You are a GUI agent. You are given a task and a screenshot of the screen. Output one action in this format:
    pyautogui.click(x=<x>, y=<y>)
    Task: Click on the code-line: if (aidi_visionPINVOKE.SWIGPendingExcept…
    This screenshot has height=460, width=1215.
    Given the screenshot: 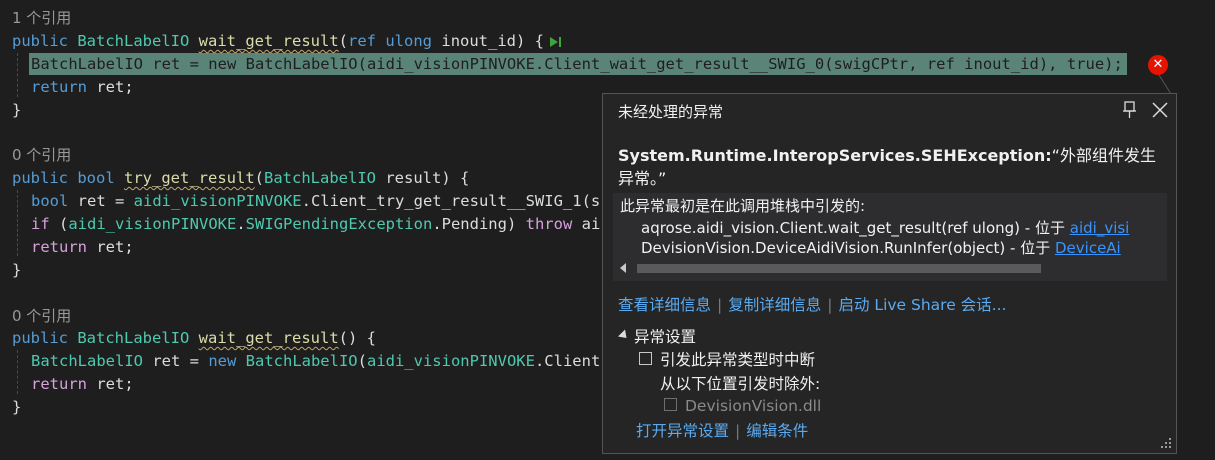 What is the action you would take?
    pyautogui.click(x=316, y=224)
    